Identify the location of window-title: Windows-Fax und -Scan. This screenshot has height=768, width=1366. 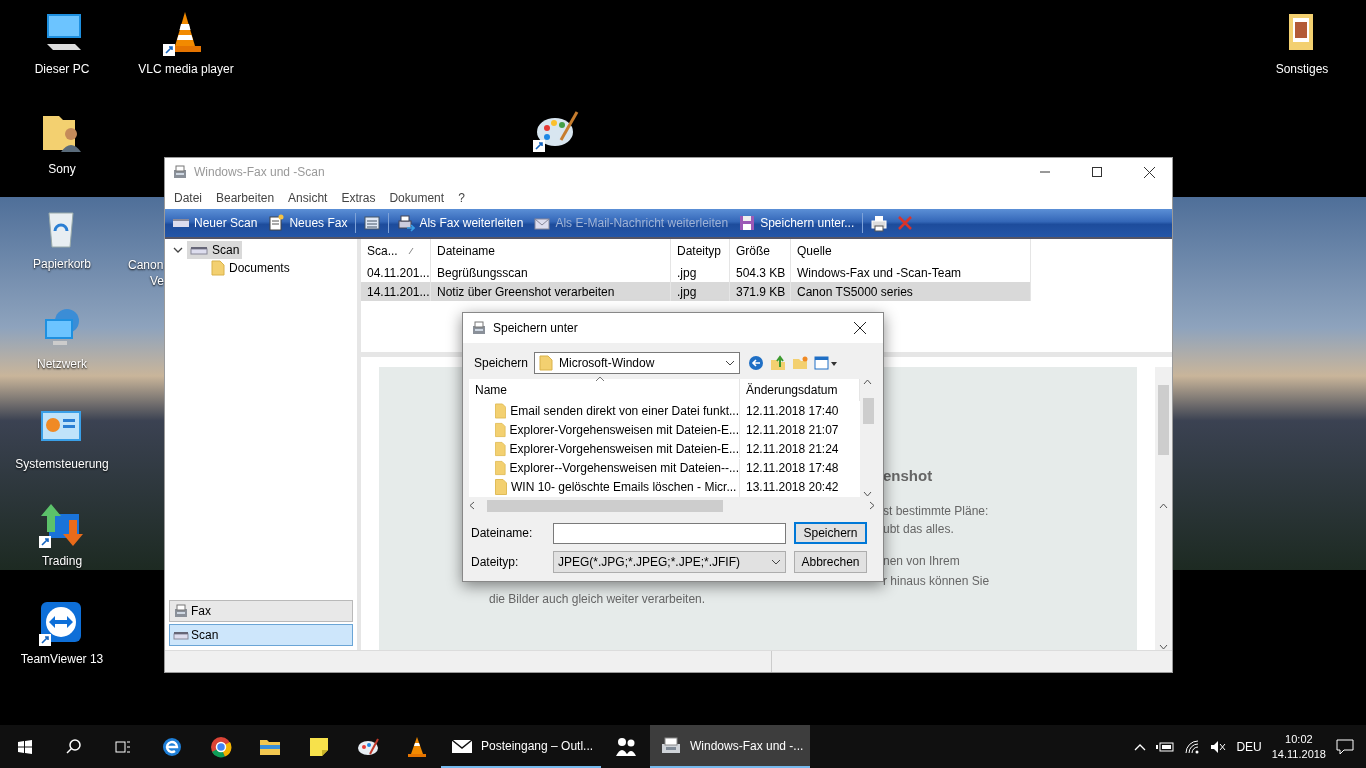
(260, 172).